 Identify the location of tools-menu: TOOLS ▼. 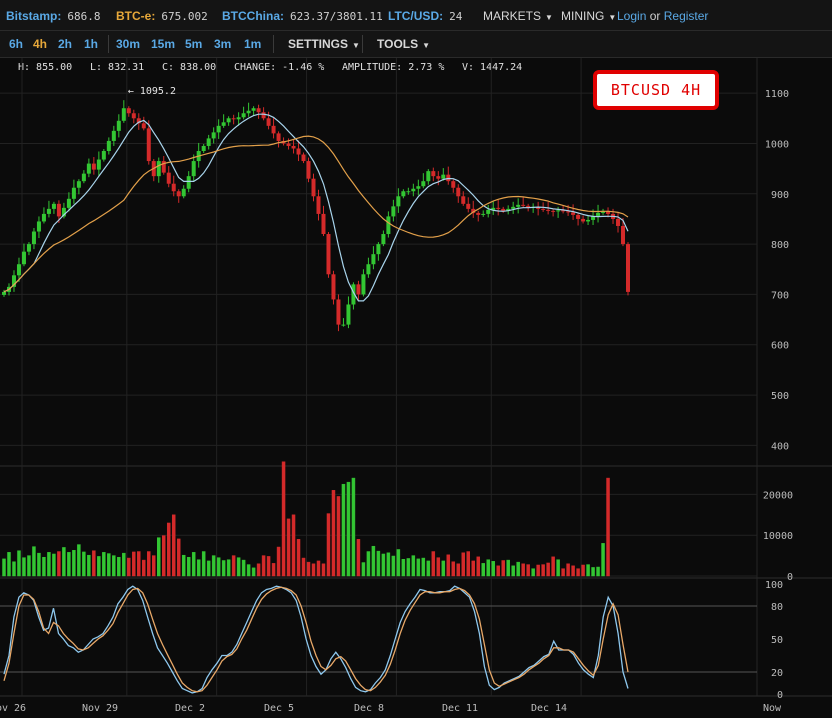
(403, 44).